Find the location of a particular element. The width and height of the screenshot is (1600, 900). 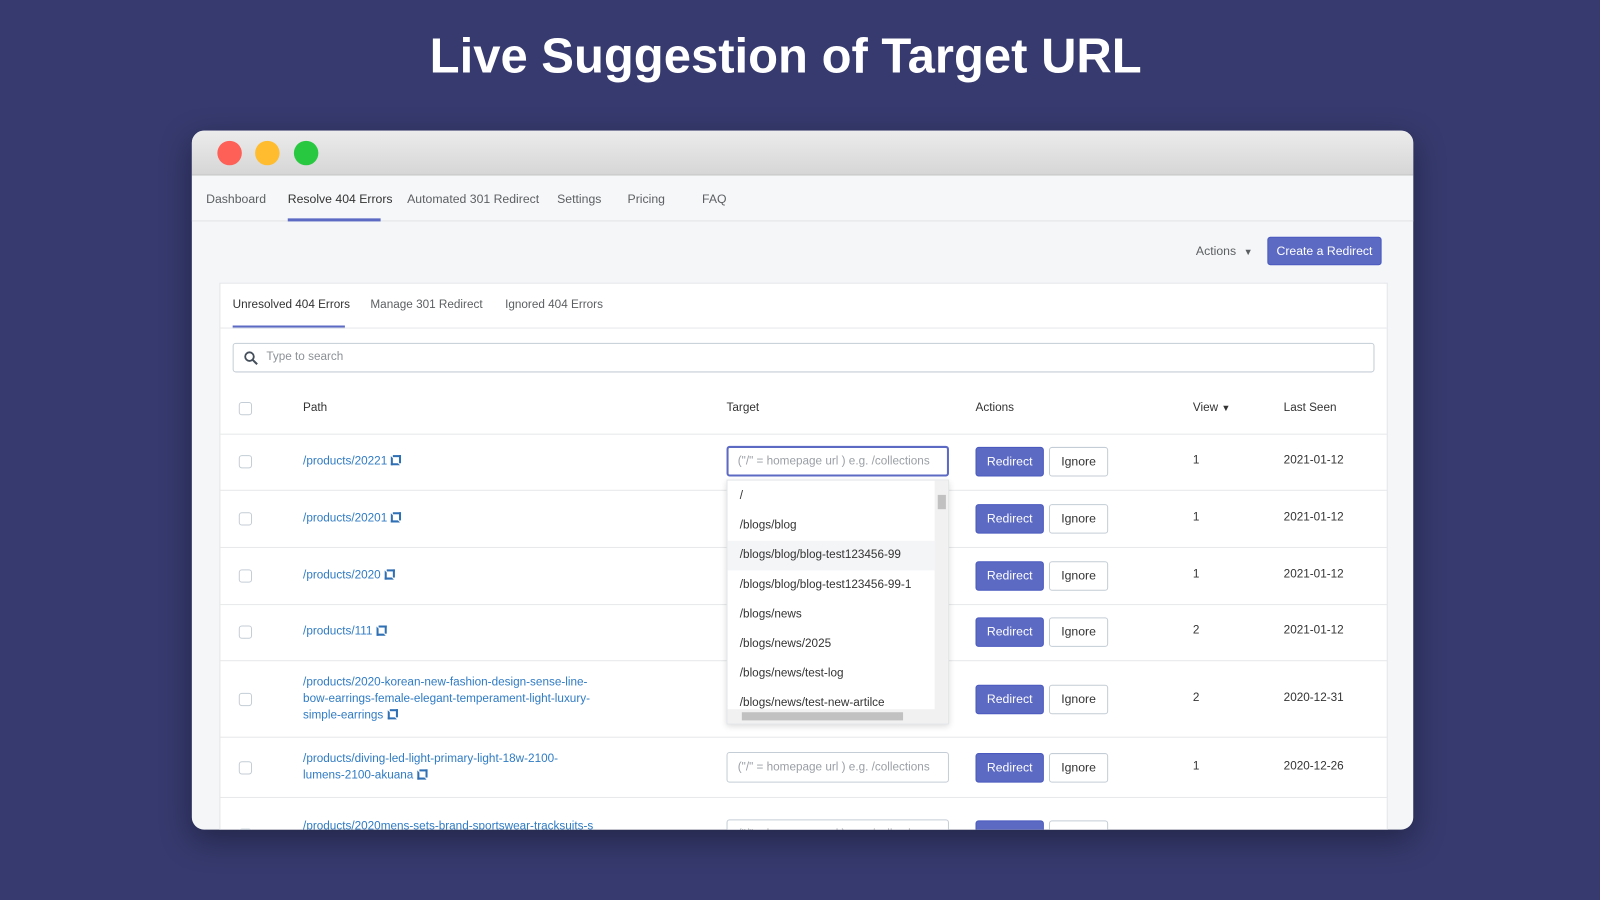

suggestion-item: /blogs/news is located at coordinates (832, 615).